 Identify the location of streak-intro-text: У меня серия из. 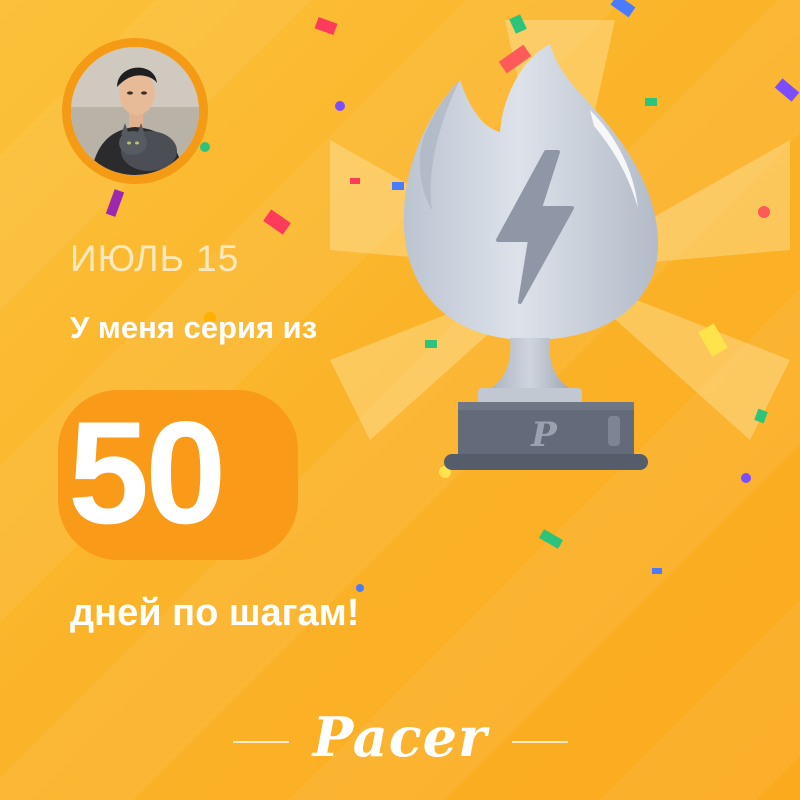
(194, 327).